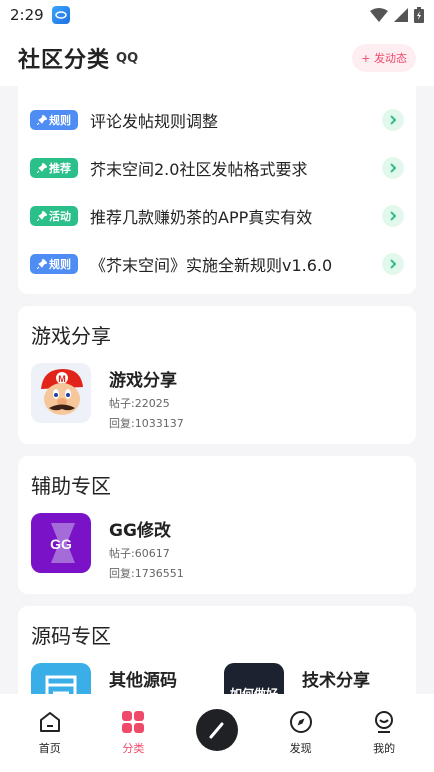 The width and height of the screenshot is (434, 772). I want to click on section-source-code: 源码专区 其他源码 如何做好 技术分享, so click(217, 650).